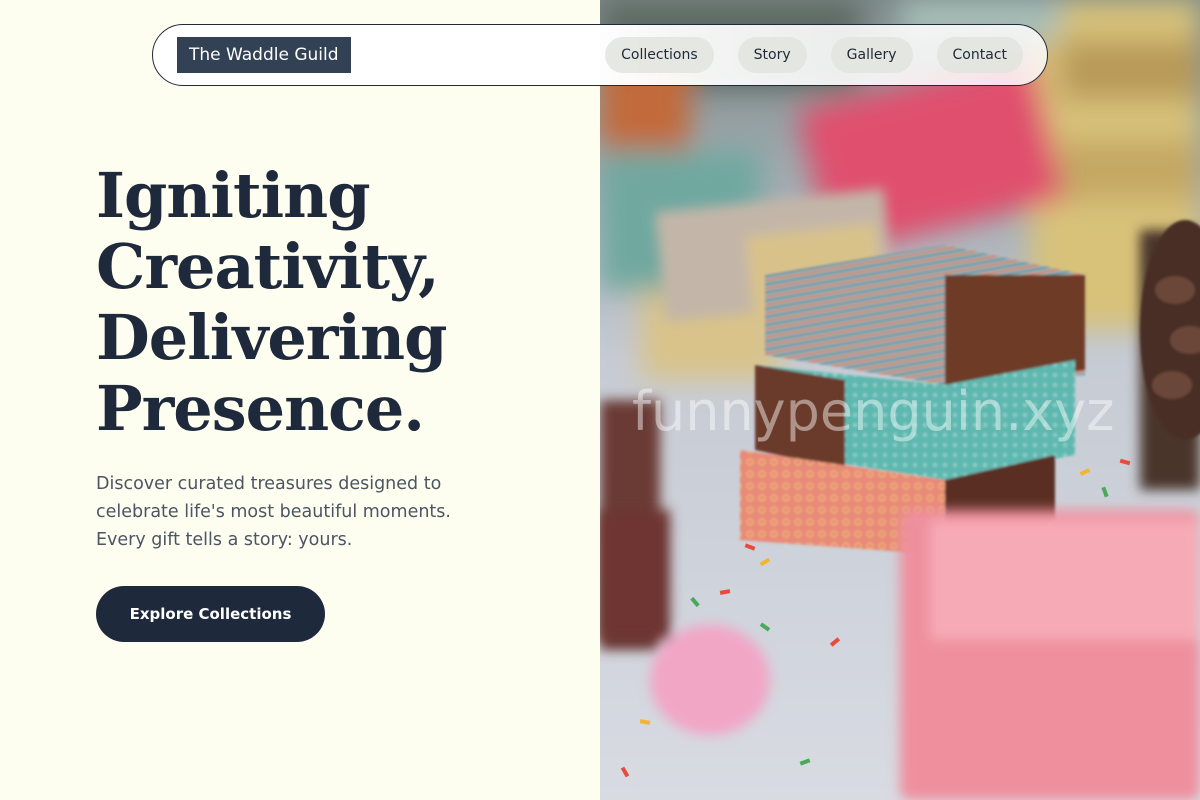 The width and height of the screenshot is (1200, 800). I want to click on explore-collections-button: Explore Collections, so click(210, 614).